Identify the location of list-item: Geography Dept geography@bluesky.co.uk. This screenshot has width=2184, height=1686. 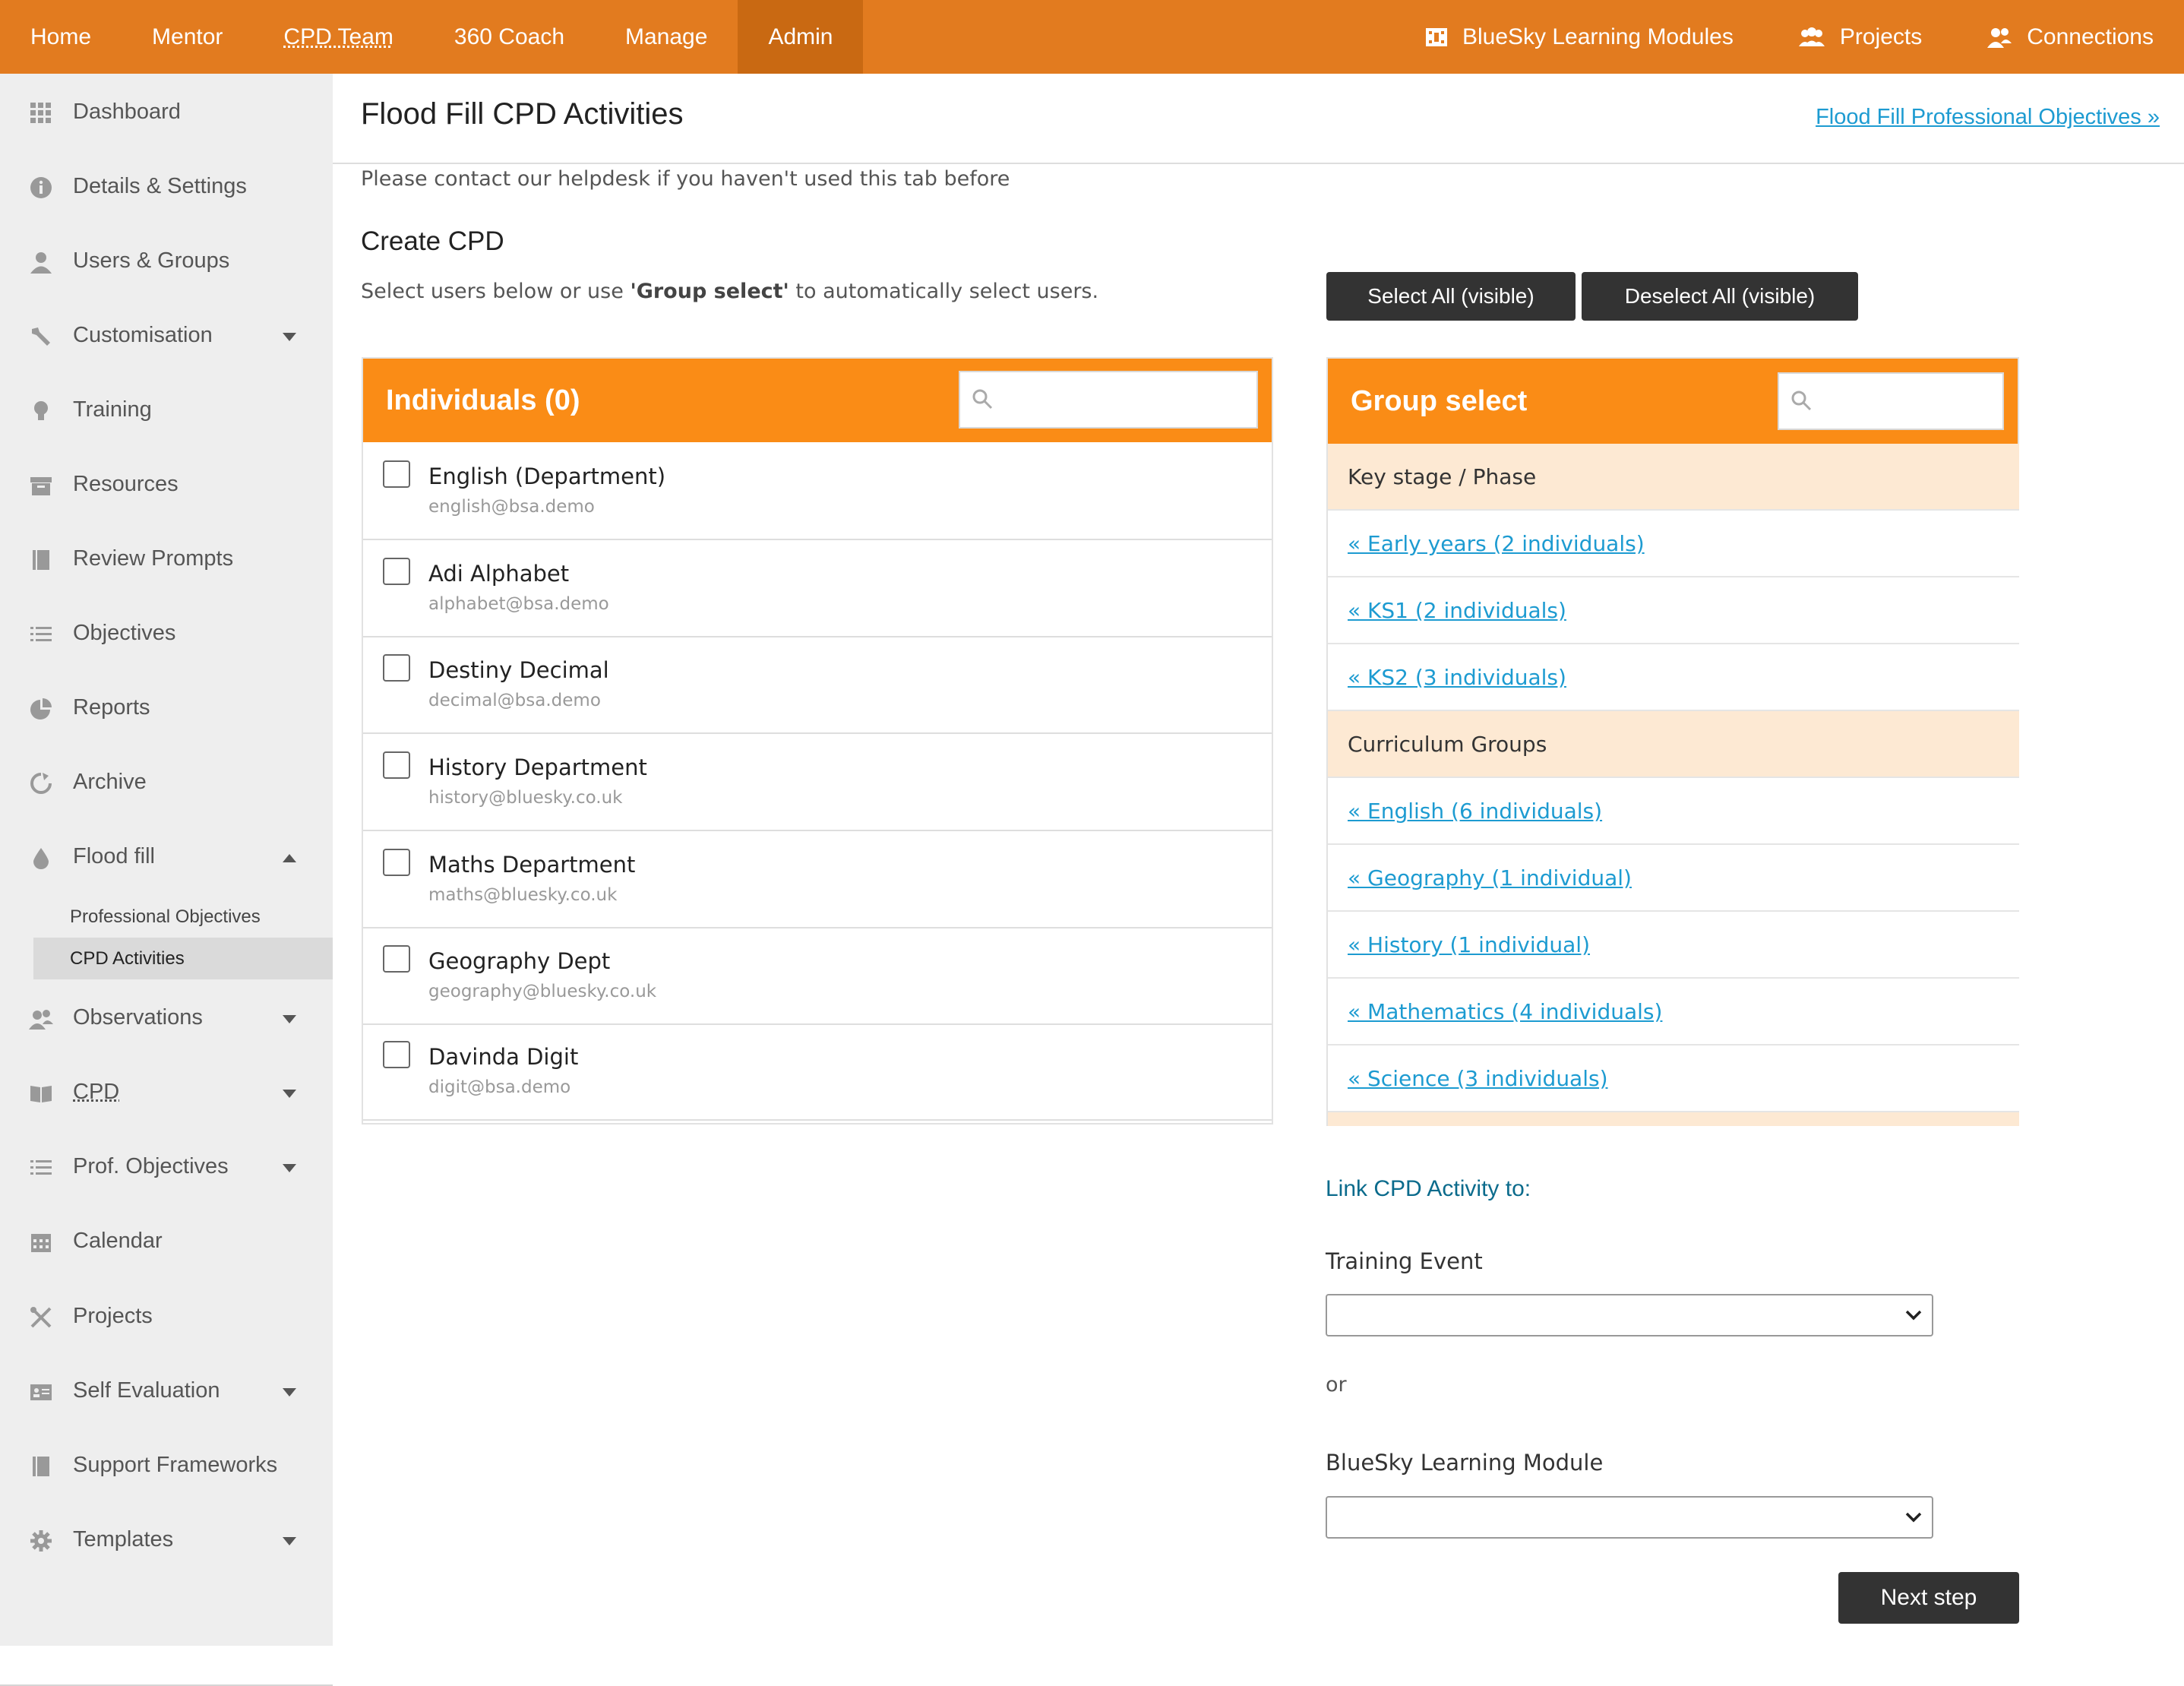
(818, 976).